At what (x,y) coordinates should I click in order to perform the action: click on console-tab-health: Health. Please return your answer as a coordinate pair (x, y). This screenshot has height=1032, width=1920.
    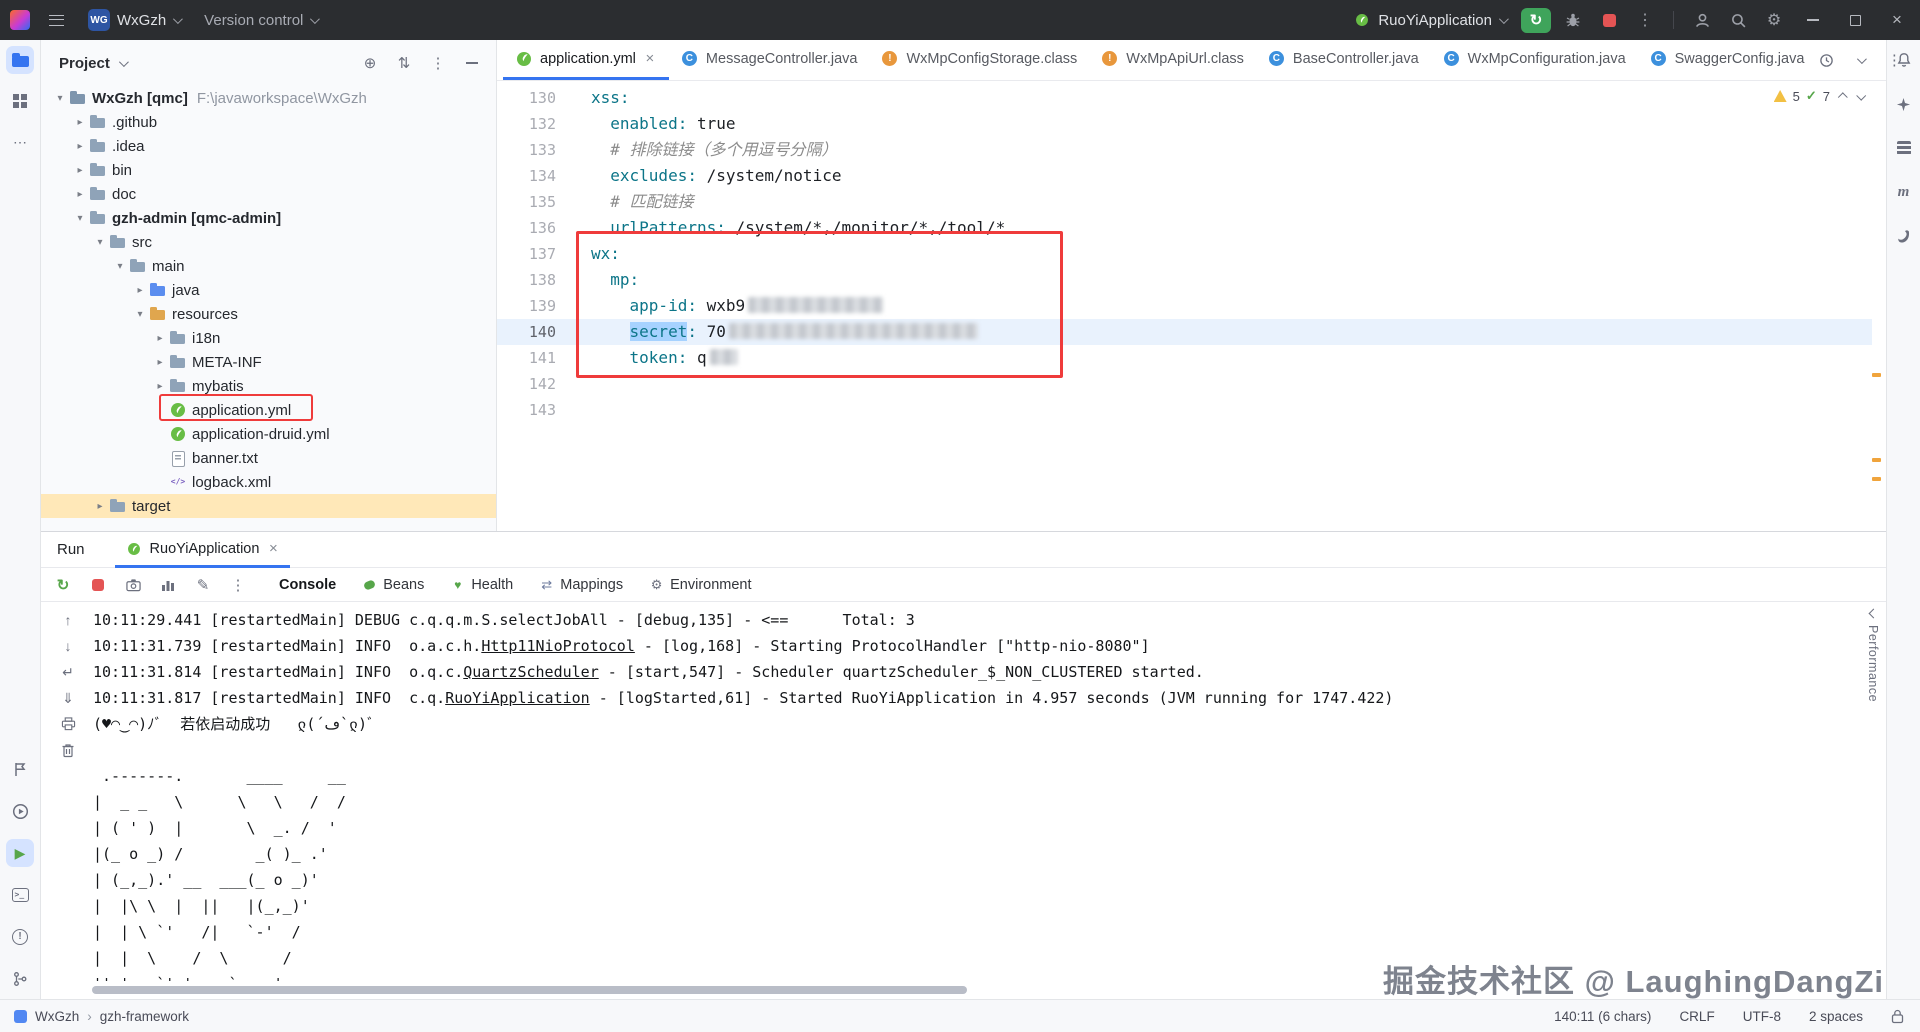
    Looking at the image, I should click on (481, 585).